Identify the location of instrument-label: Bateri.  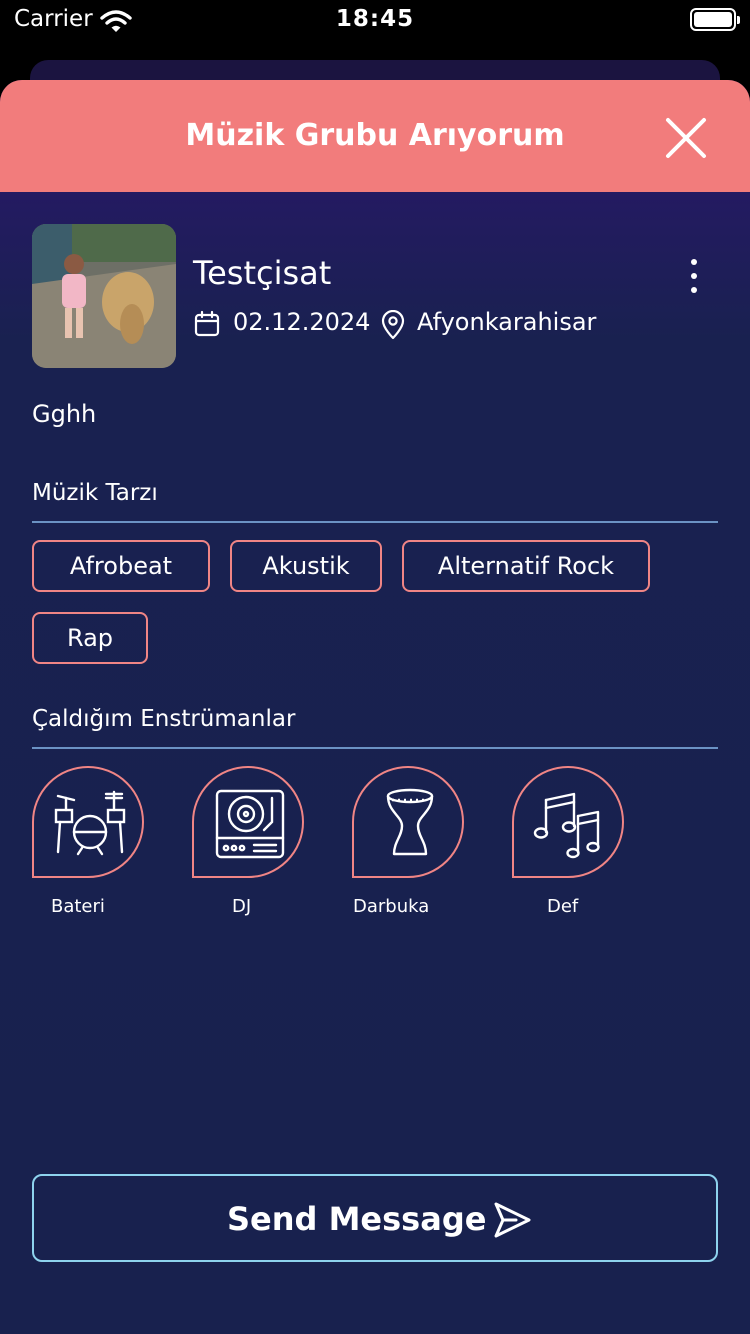
(78, 906).